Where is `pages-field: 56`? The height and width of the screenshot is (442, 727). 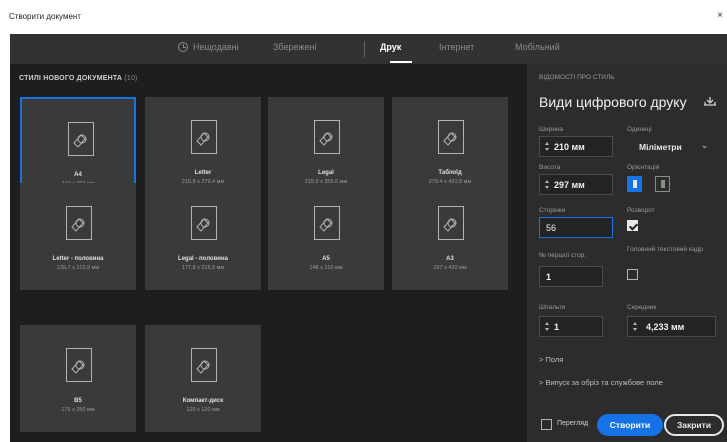
pages-field: 56 is located at coordinates (576, 227).